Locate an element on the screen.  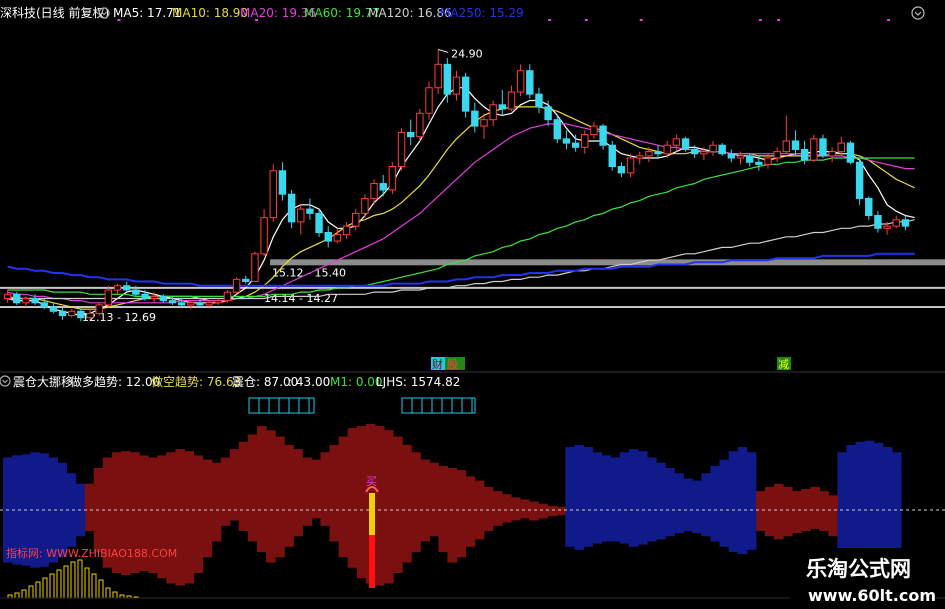
collapse-circle-icon is located at coordinates (5, 381).